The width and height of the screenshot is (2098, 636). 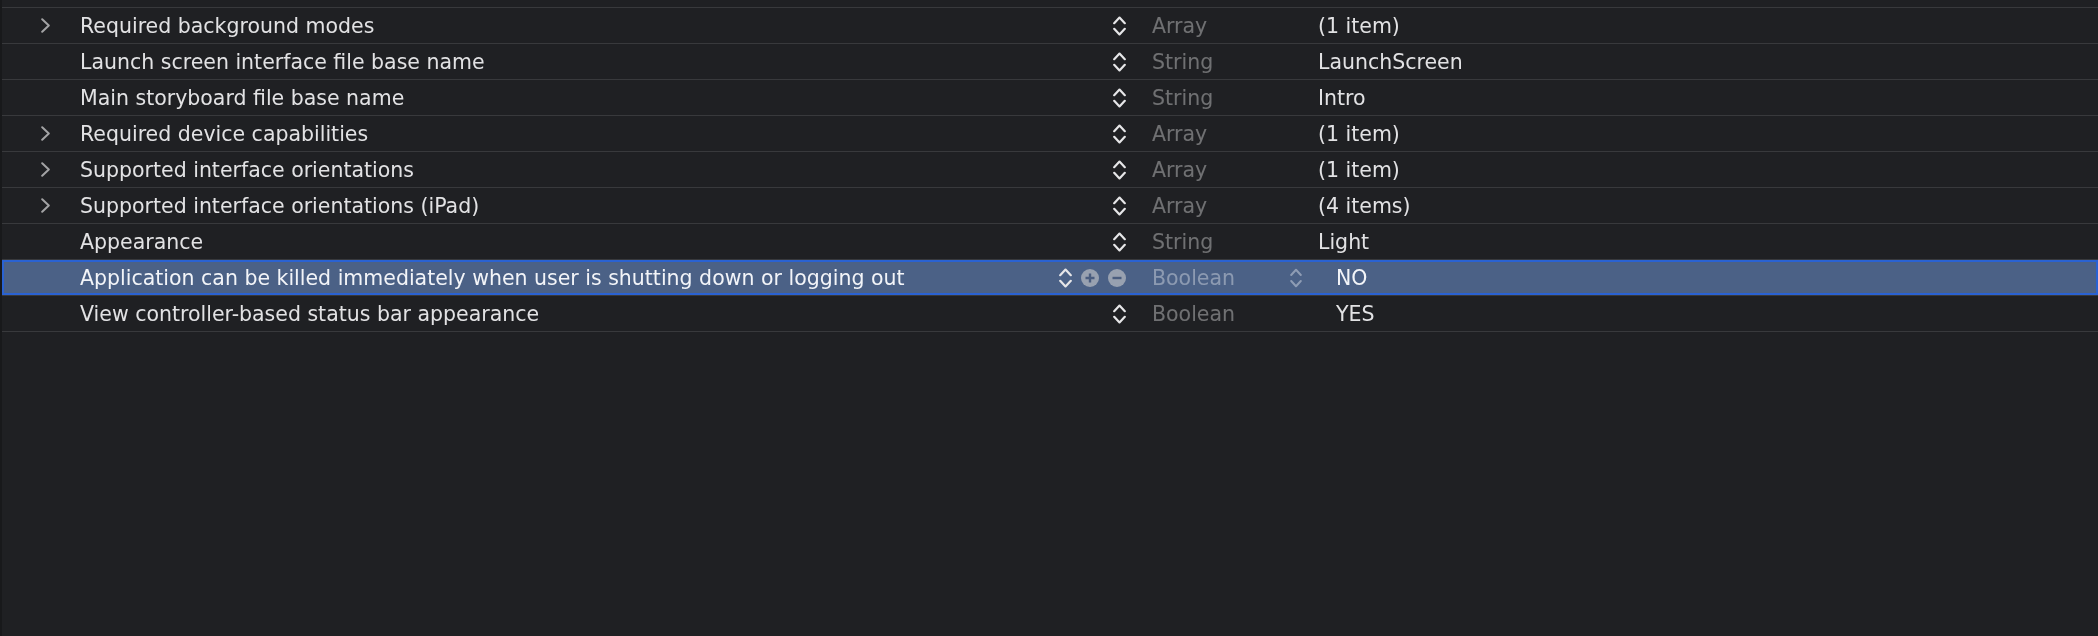 What do you see at coordinates (1050, 314) in the screenshot?
I see `property-row: View controller-based status bar appearance Boolean YES` at bounding box center [1050, 314].